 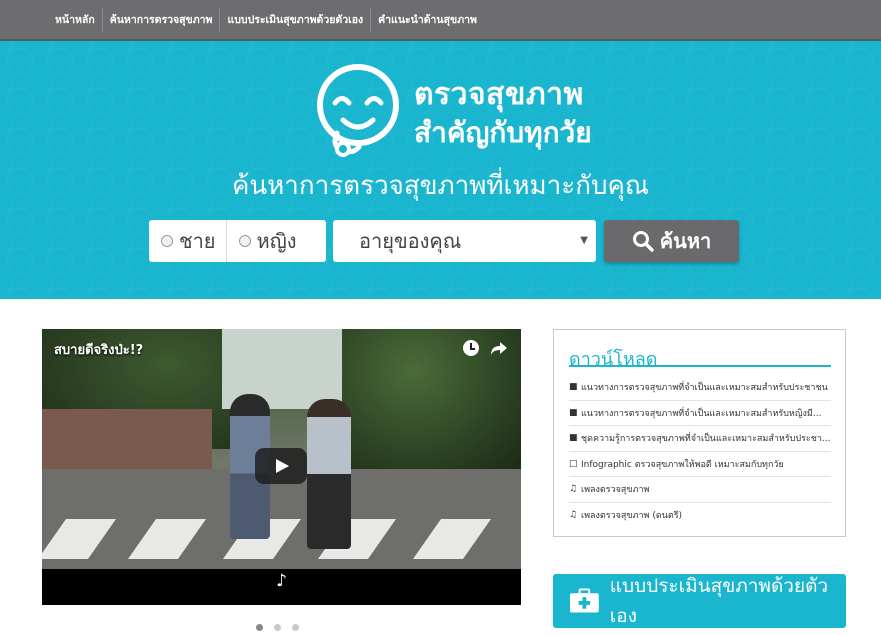 I want to click on chevron-down-icon: ▼, so click(x=584, y=240).